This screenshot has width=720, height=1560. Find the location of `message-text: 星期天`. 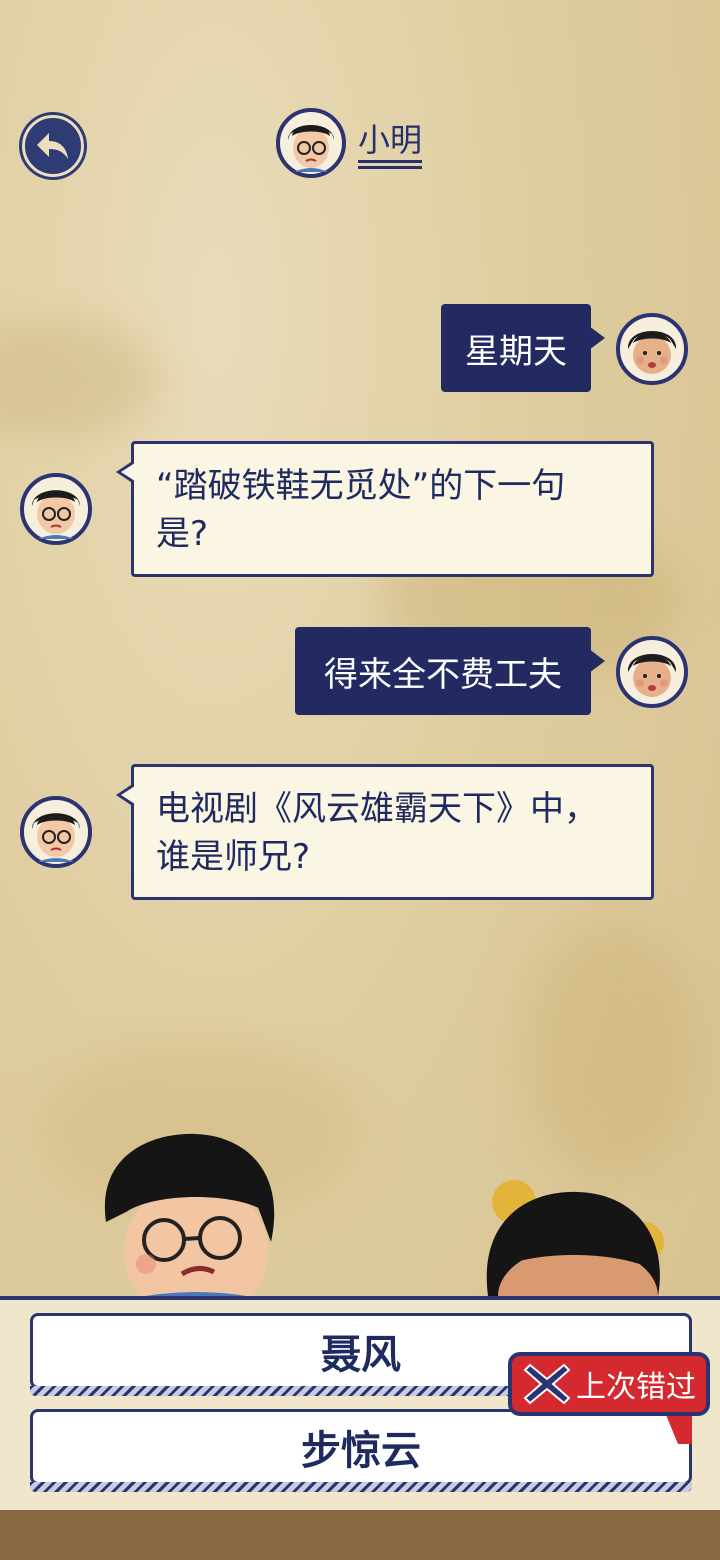

message-text: 星期天 is located at coordinates (516, 351).